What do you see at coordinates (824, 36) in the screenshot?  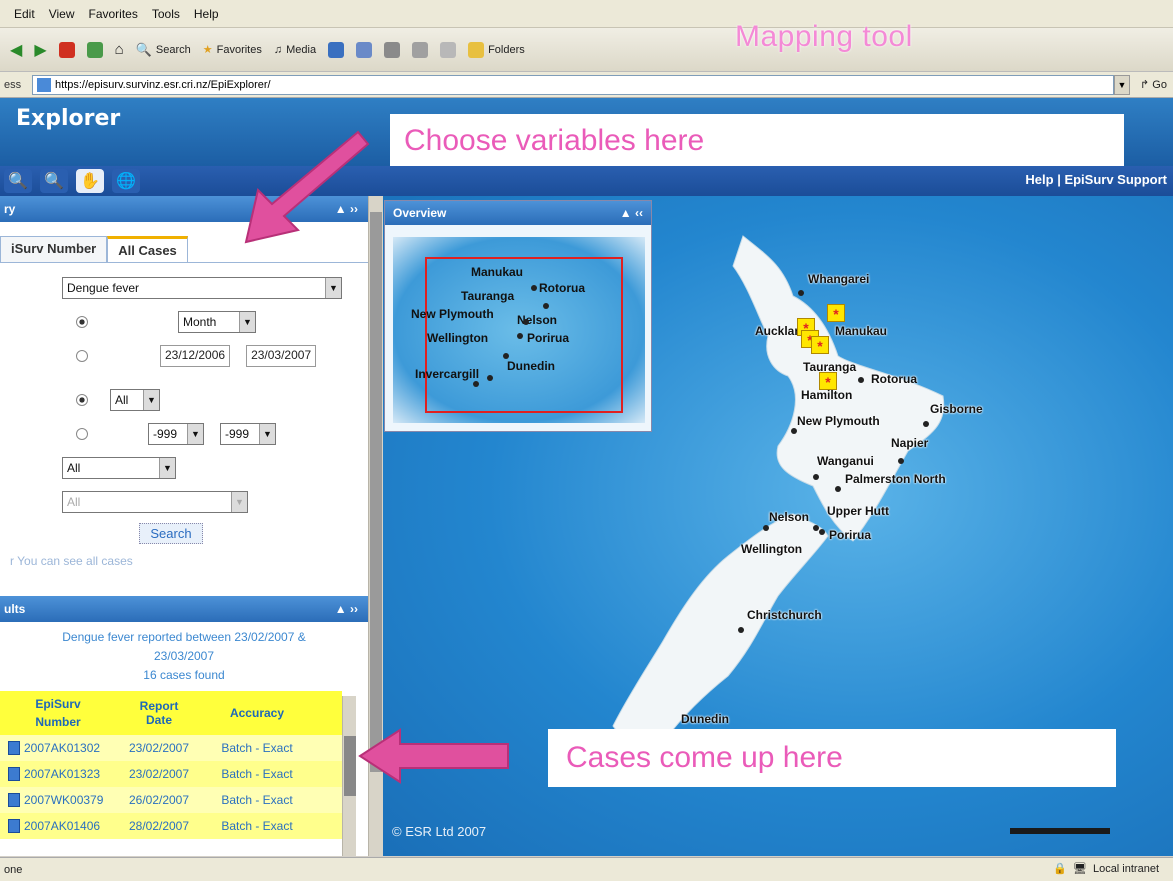 I see `mapping-tool-note: Mapping tool` at bounding box center [824, 36].